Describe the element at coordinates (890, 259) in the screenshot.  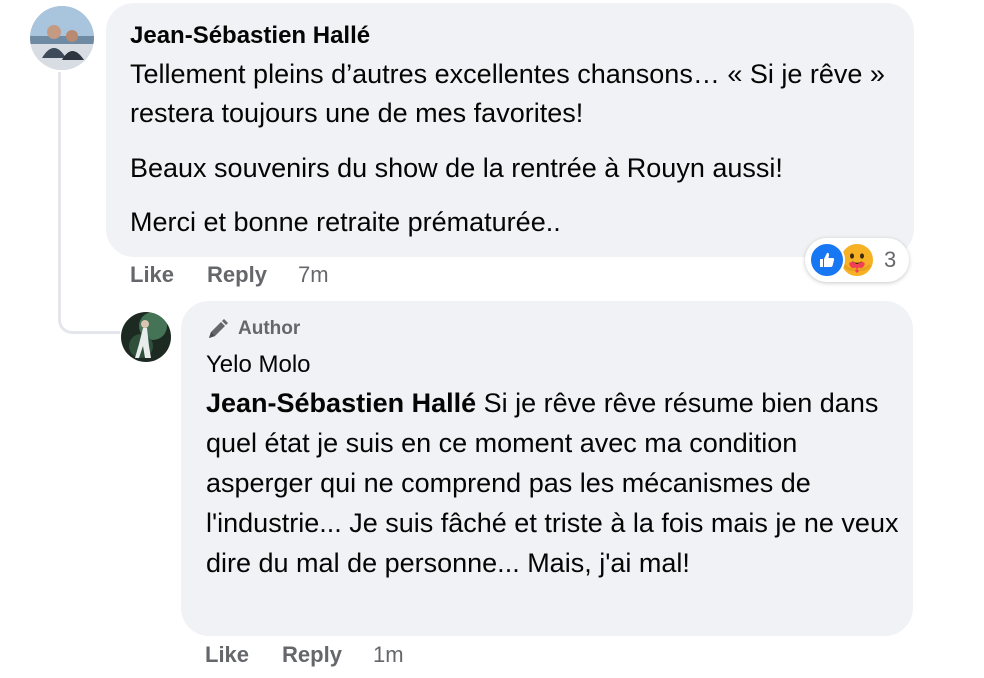
I see `reaction-count: 3` at that location.